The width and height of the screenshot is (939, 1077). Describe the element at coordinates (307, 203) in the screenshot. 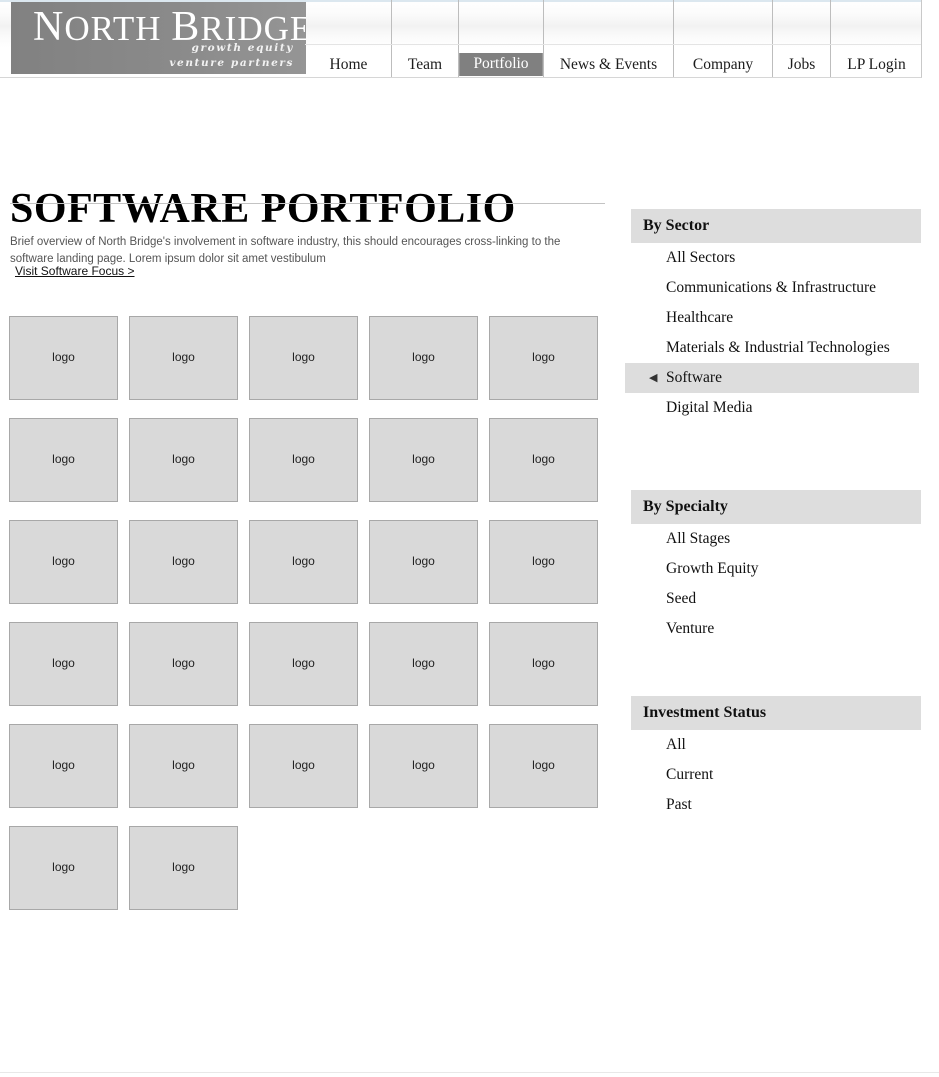

I see `title-divider` at that location.